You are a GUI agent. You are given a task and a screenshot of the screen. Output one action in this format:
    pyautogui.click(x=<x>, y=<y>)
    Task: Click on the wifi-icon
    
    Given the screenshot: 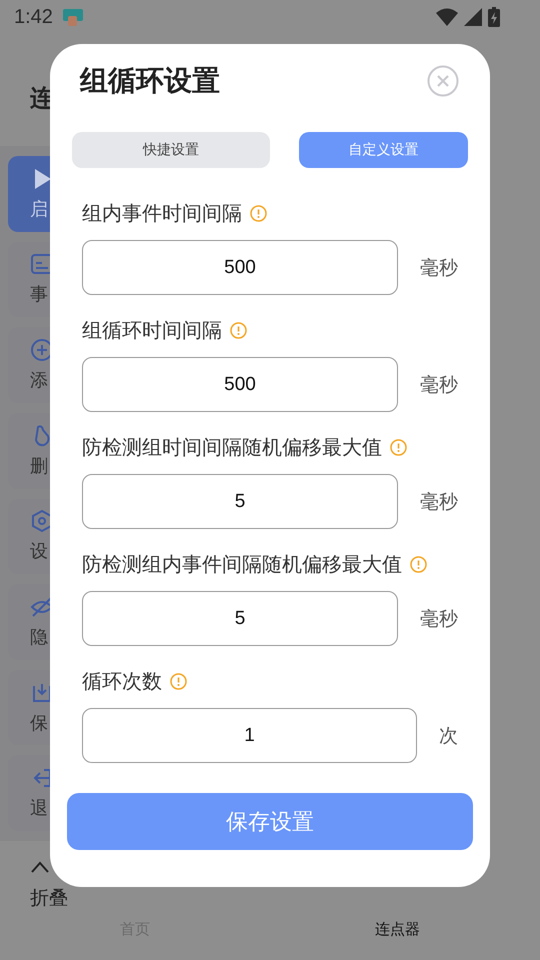 What is the action you would take?
    pyautogui.click(x=447, y=17)
    